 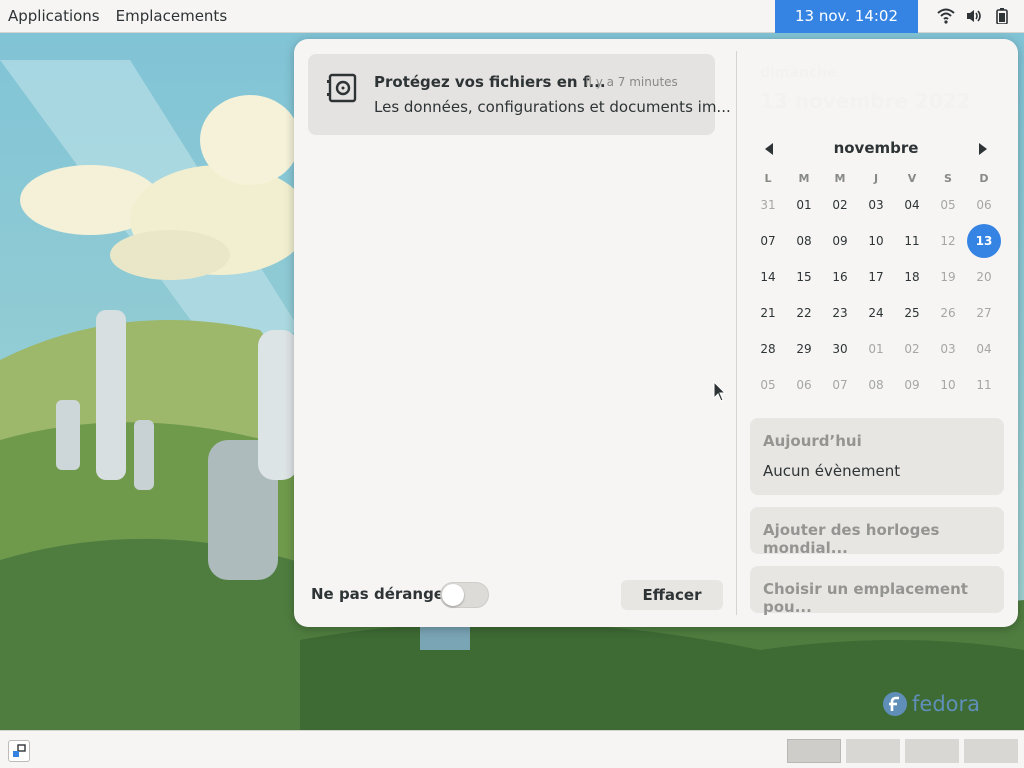 I want to click on calendar-day: 25, so click(x=912, y=313).